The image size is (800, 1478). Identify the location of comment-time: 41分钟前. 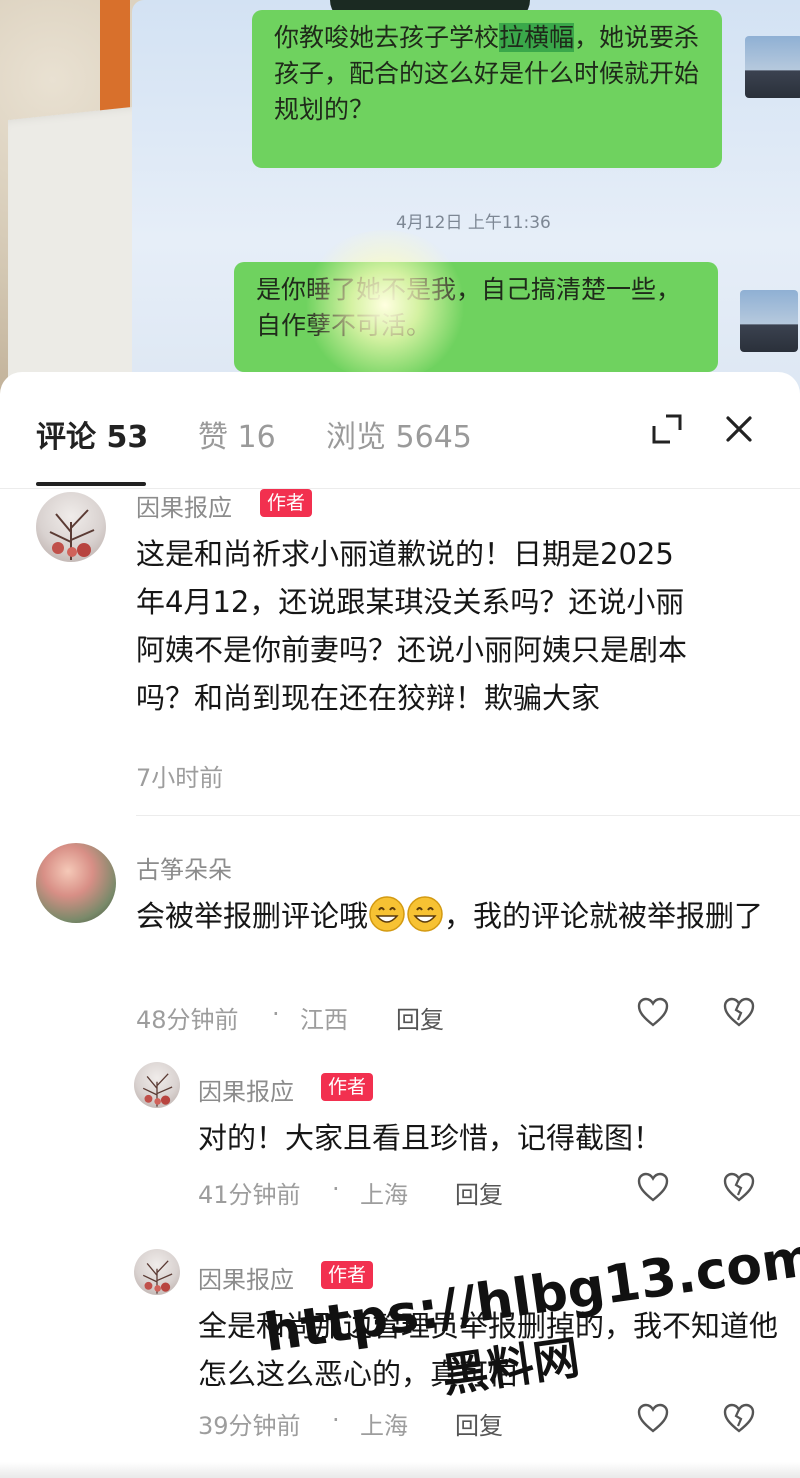
(249, 1195).